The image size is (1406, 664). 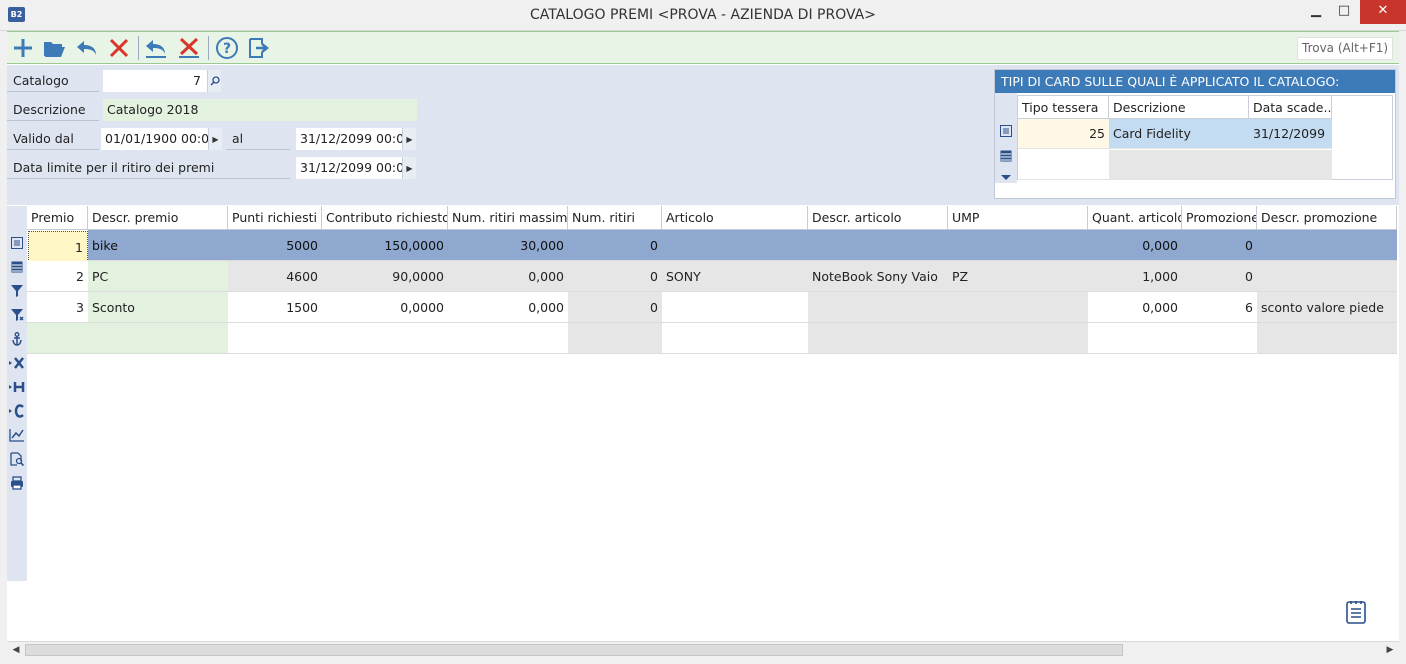 What do you see at coordinates (878, 276) in the screenshot?
I see `table-row-2-descr-articolo: NoteBook Sony Vaio` at bounding box center [878, 276].